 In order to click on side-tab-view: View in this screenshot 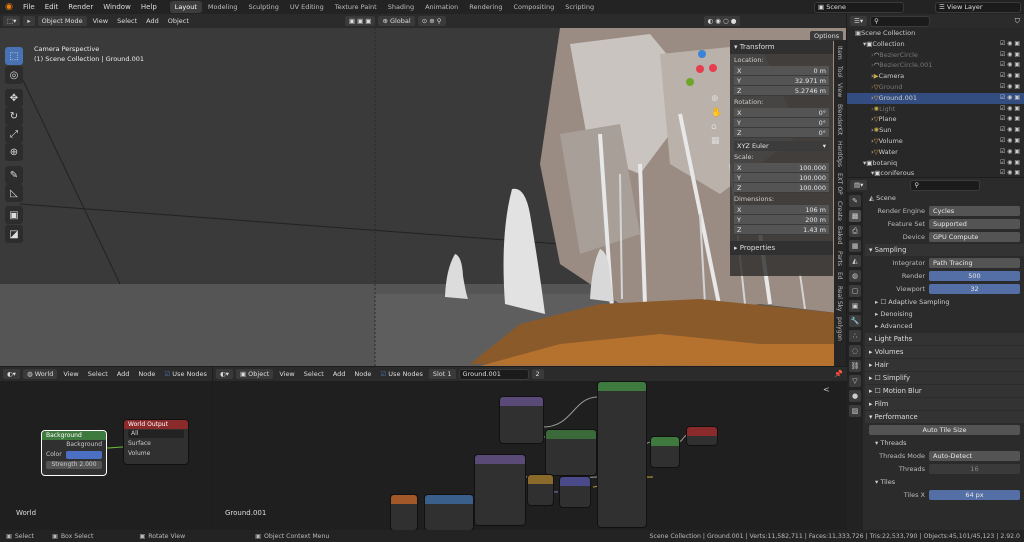, I will do `click(838, 90)`.